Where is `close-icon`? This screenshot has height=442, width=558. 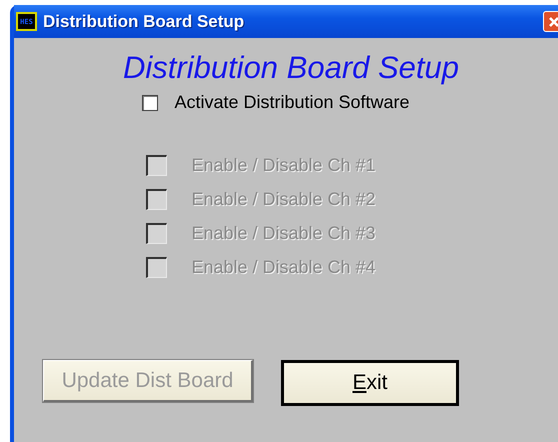
close-icon is located at coordinates (553, 22).